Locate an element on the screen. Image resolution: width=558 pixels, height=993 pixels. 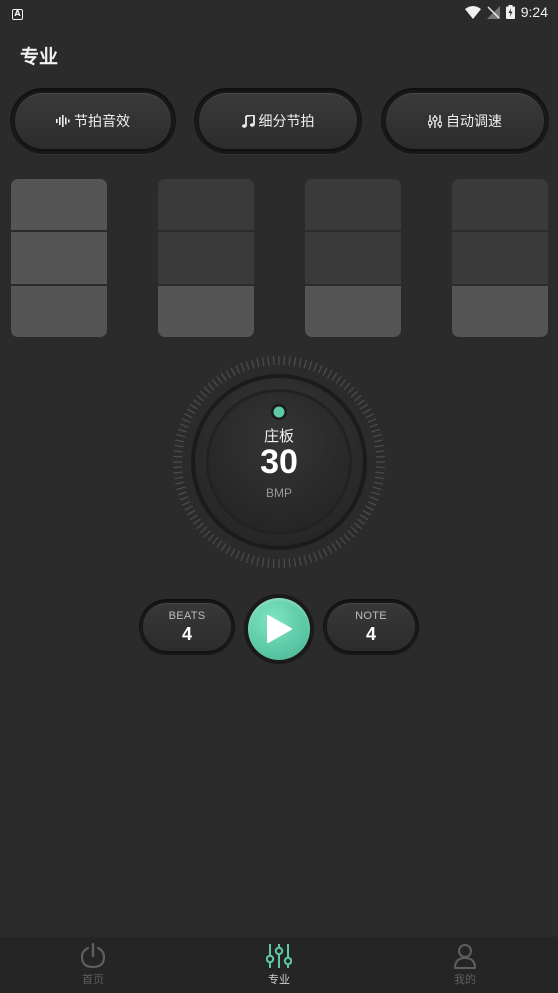
page-title: 专业 is located at coordinates (39, 57).